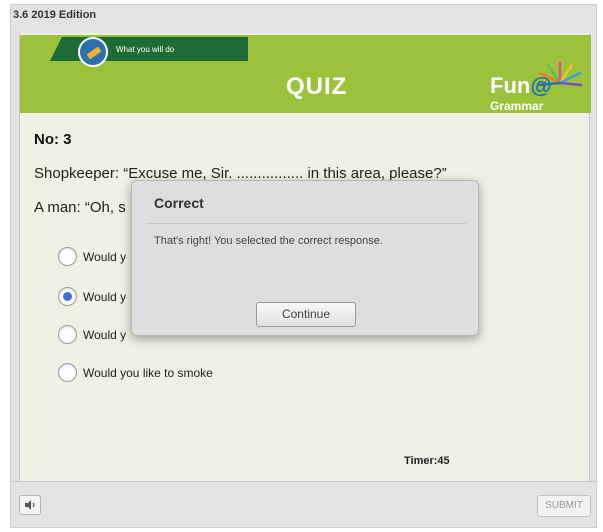  Describe the element at coordinates (67, 296) in the screenshot. I see `radio-button-selected` at that location.